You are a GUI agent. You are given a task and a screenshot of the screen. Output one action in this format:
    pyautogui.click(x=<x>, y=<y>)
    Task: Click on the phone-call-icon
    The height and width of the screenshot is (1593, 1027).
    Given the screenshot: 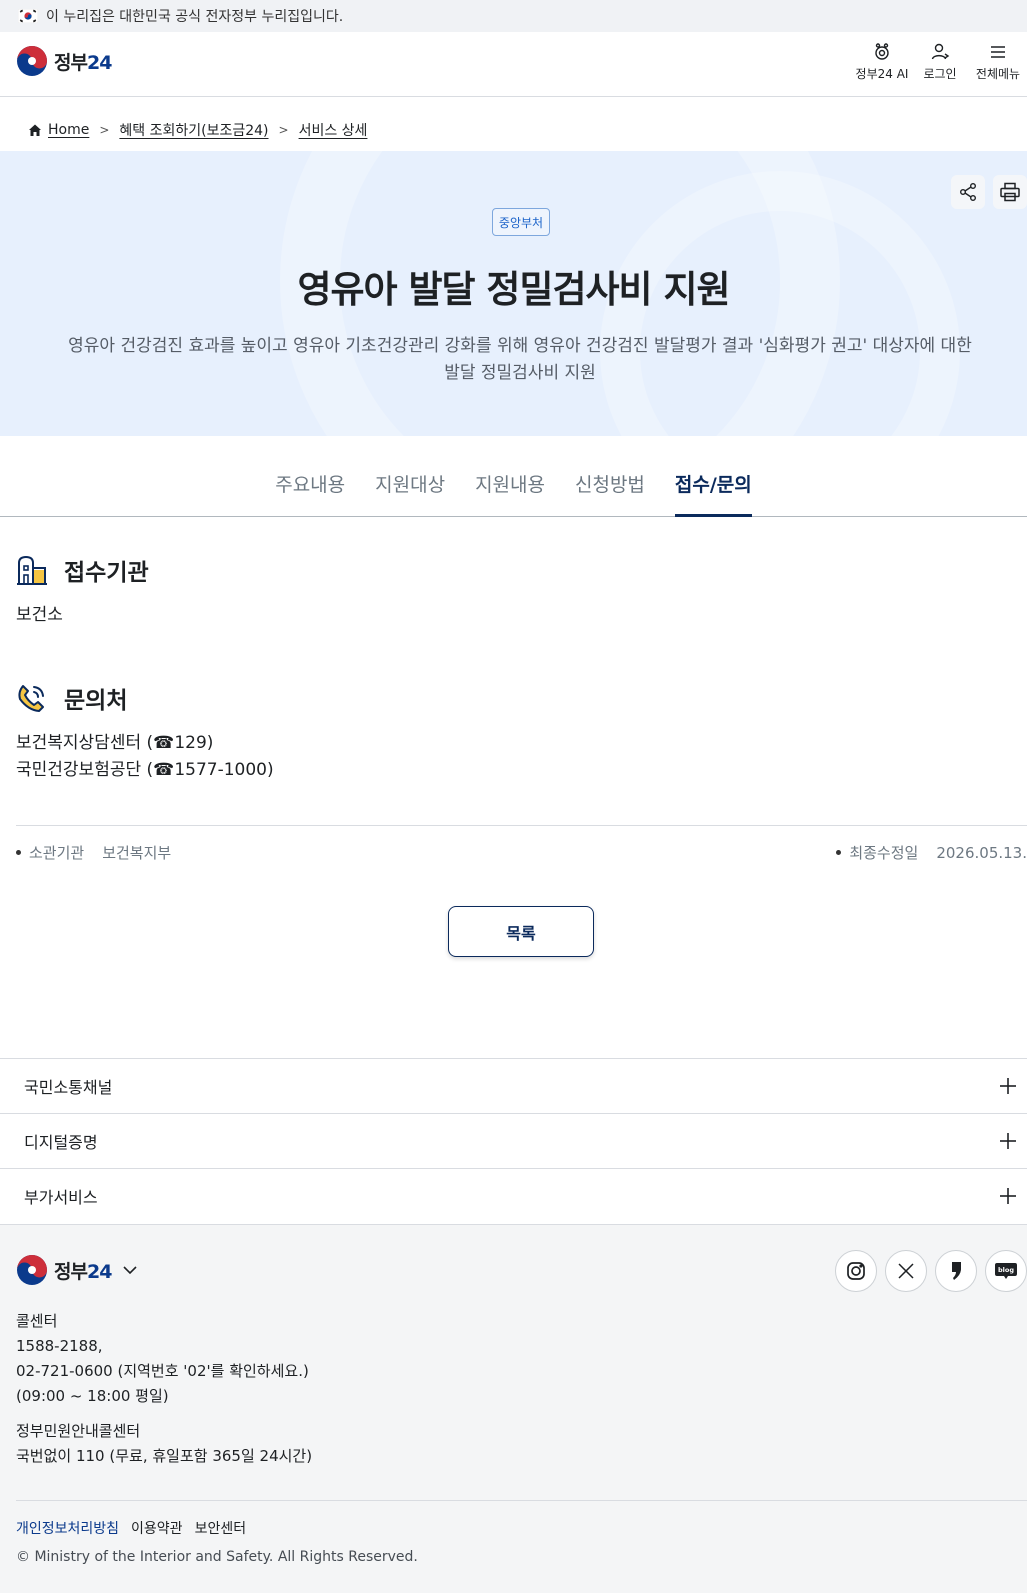 What is the action you would take?
    pyautogui.click(x=31, y=698)
    